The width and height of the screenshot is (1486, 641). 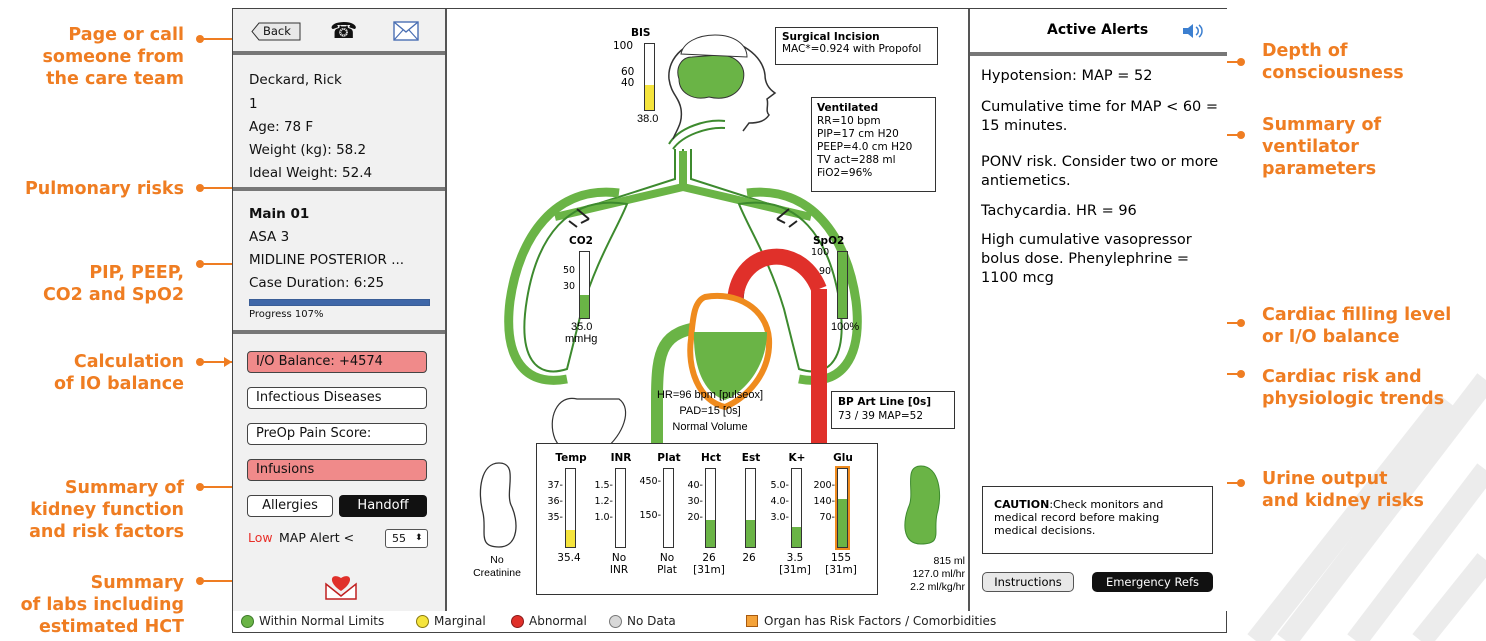 I want to click on lab-name-2: Plat, so click(x=669, y=458).